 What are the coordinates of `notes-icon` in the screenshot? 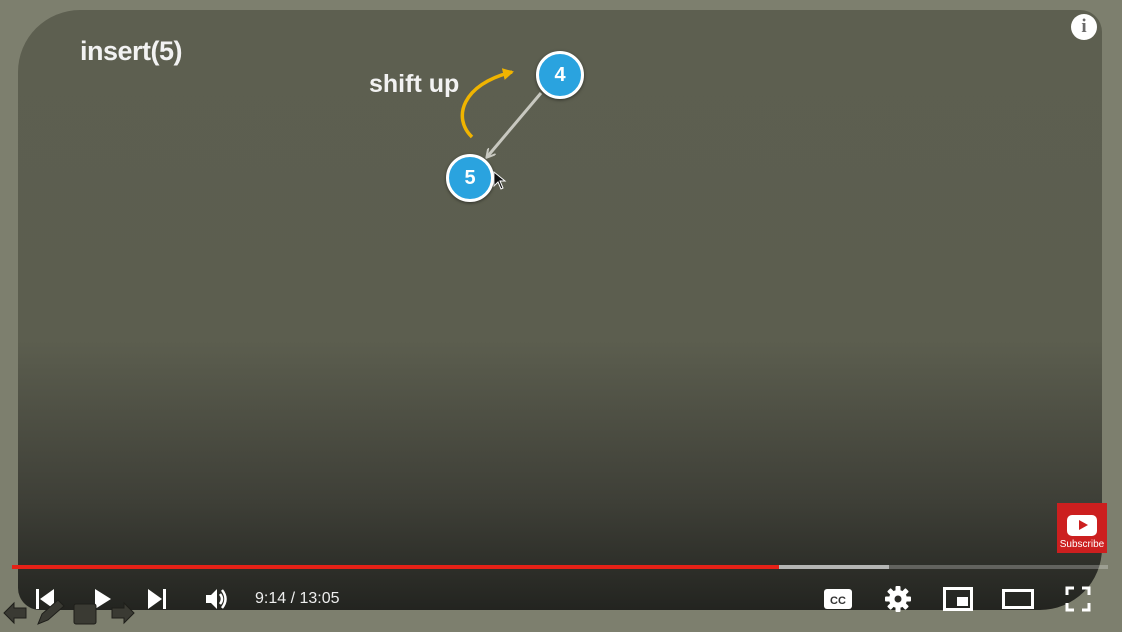 It's located at (85, 614).